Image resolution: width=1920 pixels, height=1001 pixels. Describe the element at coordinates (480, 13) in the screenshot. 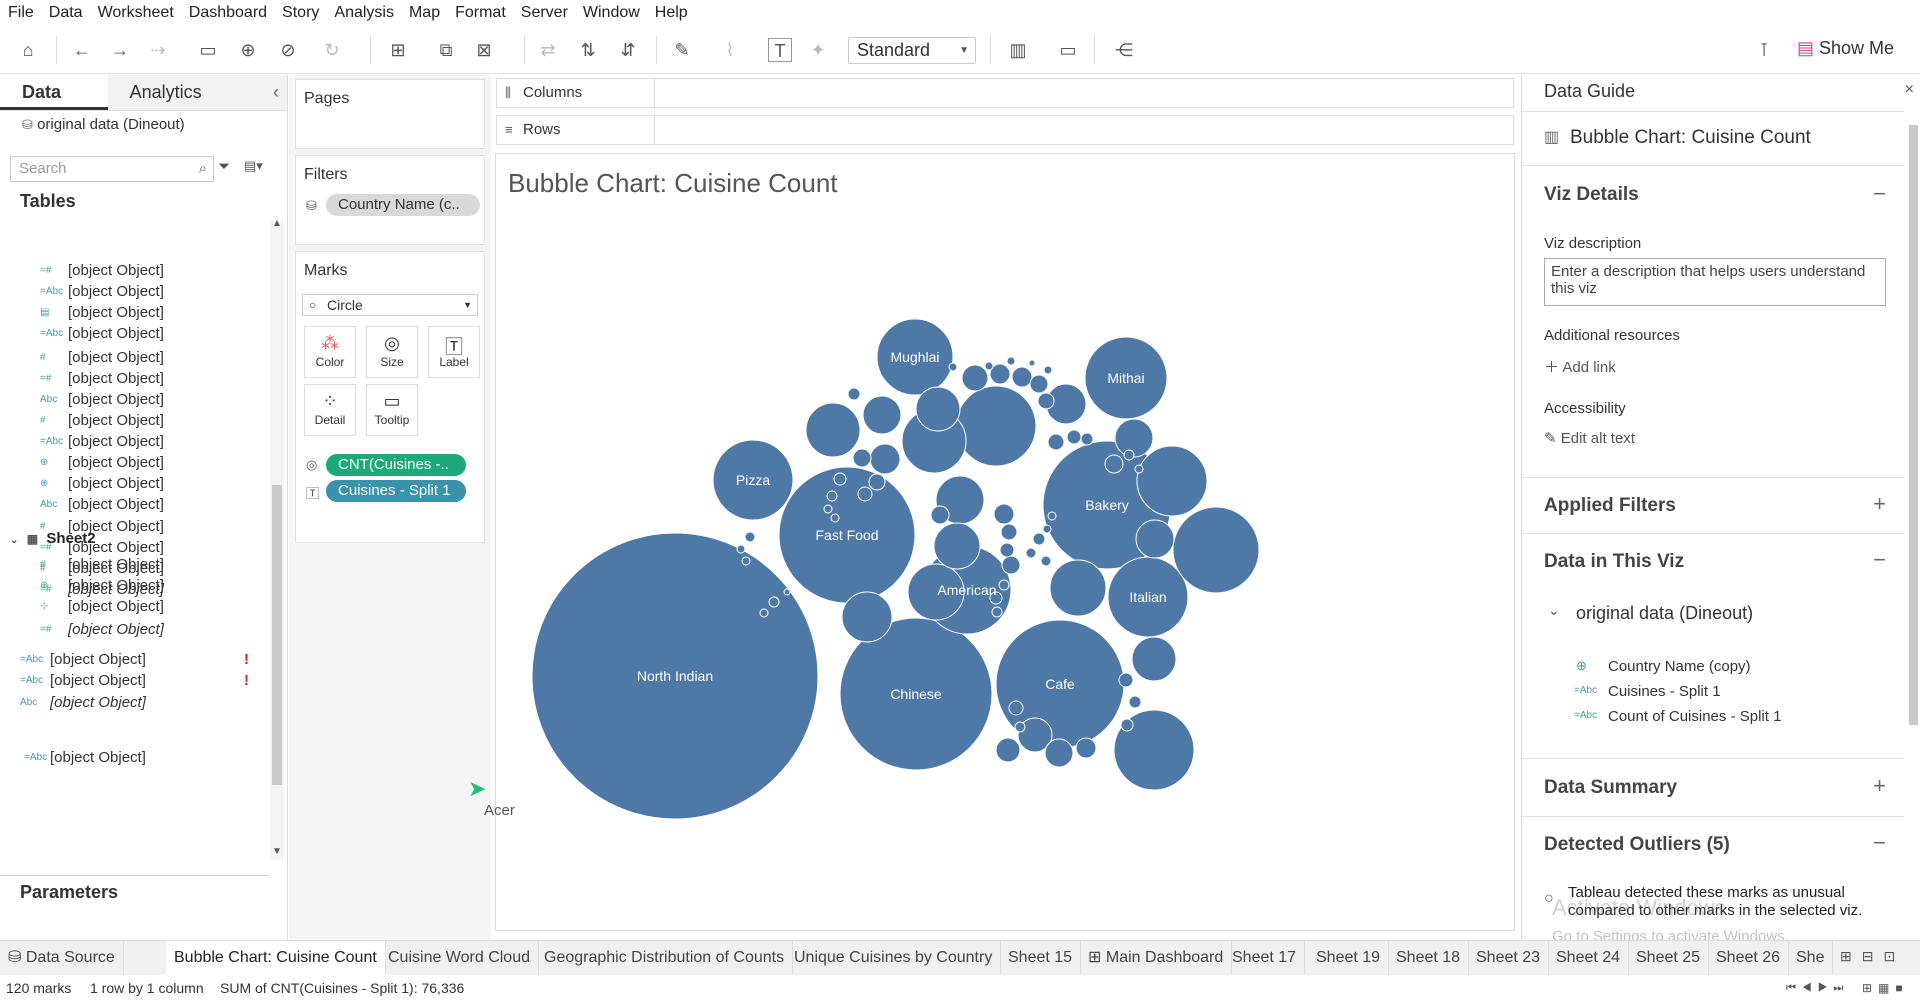

I see `menu-item-format: Format` at that location.